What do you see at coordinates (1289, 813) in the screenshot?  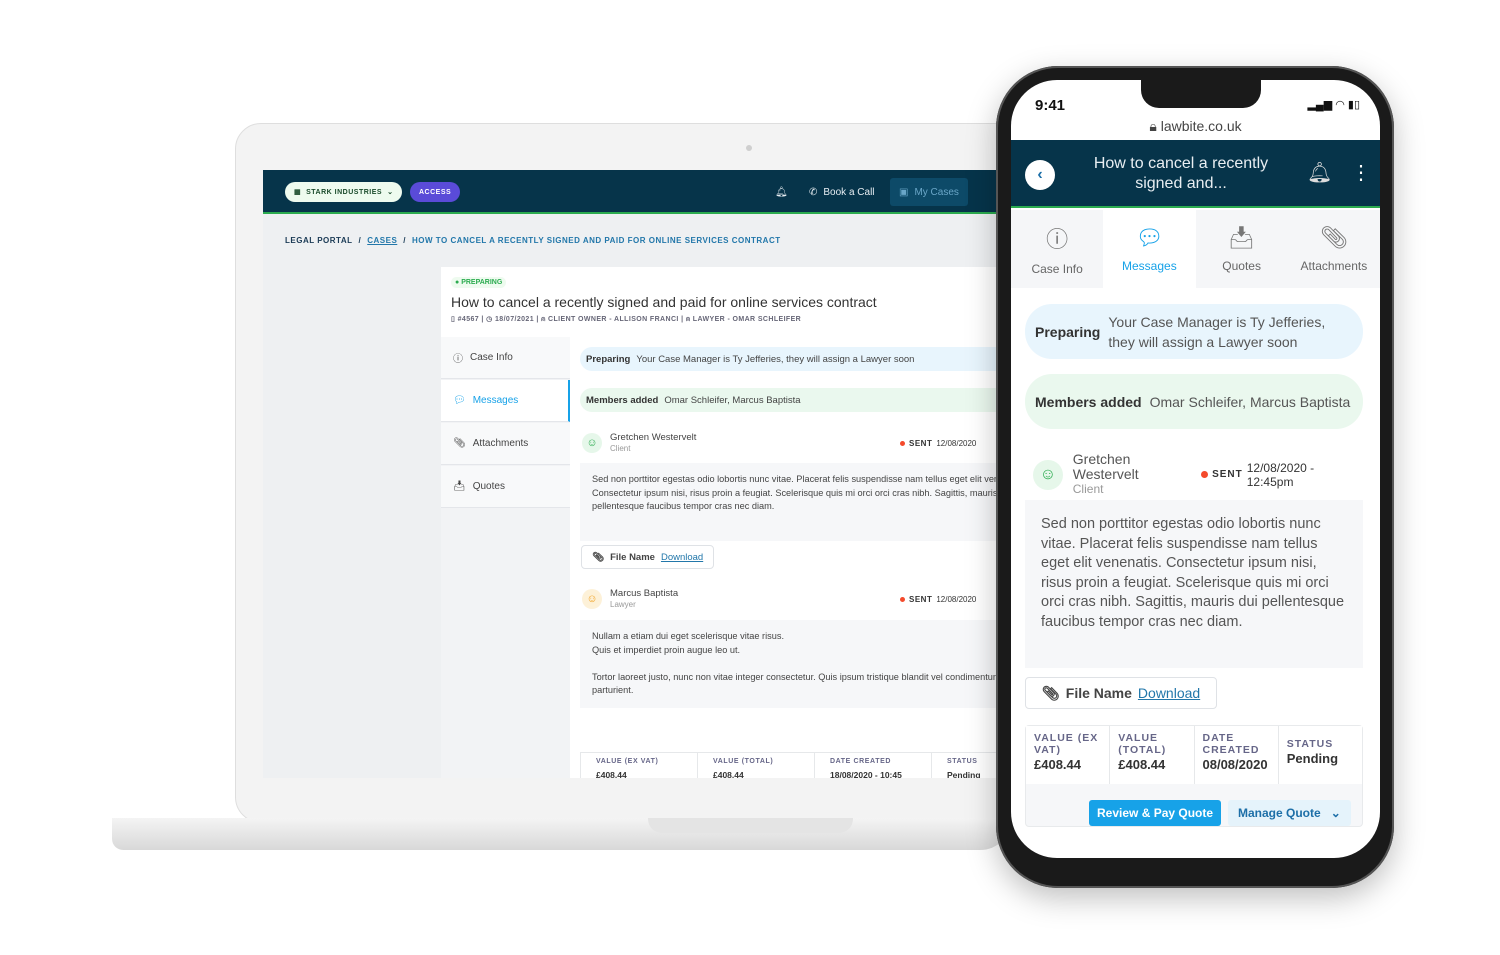 I see `manage-quote-dropdown: Manage Quote ⌄` at bounding box center [1289, 813].